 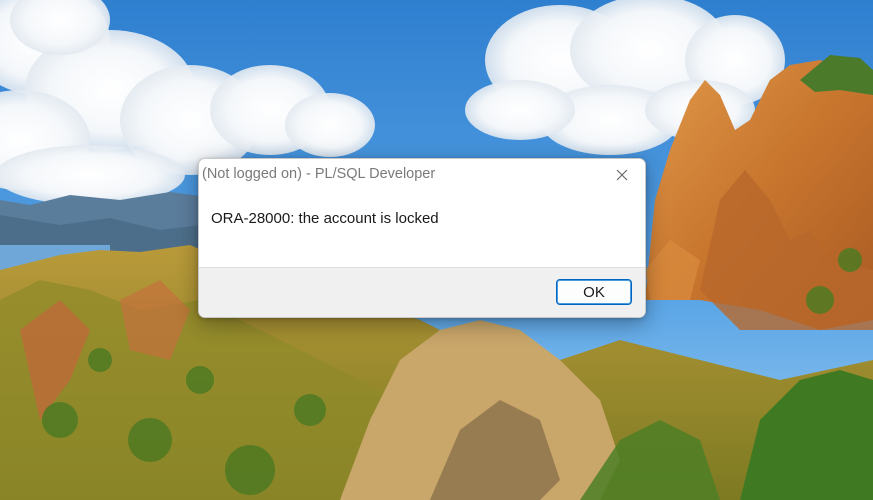 What do you see at coordinates (422, 292) in the screenshot?
I see `dialog-footer: OK` at bounding box center [422, 292].